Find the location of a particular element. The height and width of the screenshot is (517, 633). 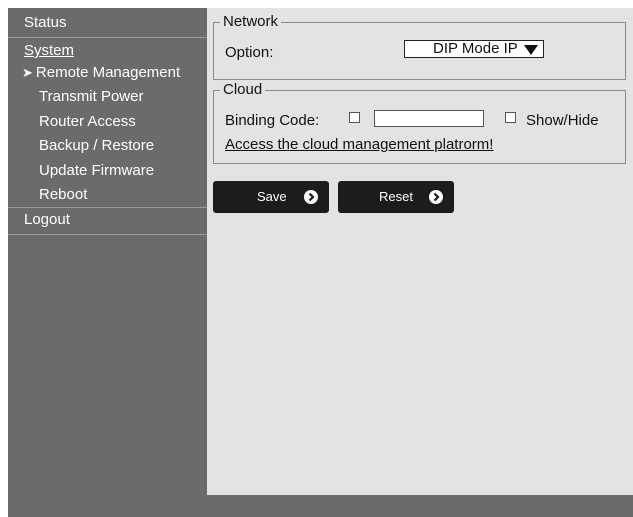

sidebar-item-logout: Logout is located at coordinates (107, 220).